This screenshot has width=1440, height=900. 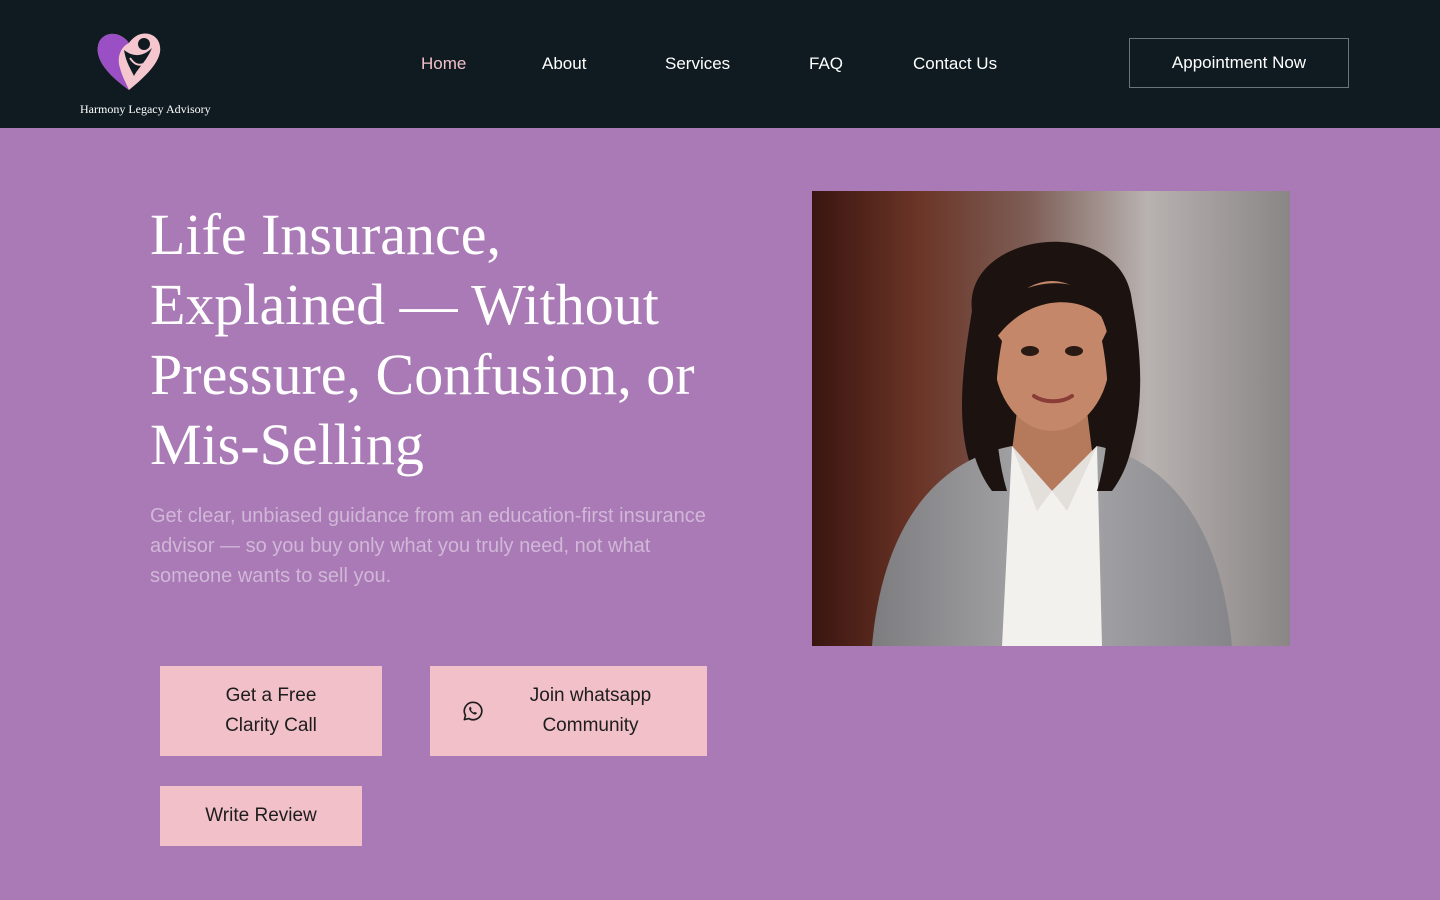 I want to click on brand-logo: Harmony Legacy Advisory, so click(x=150, y=74).